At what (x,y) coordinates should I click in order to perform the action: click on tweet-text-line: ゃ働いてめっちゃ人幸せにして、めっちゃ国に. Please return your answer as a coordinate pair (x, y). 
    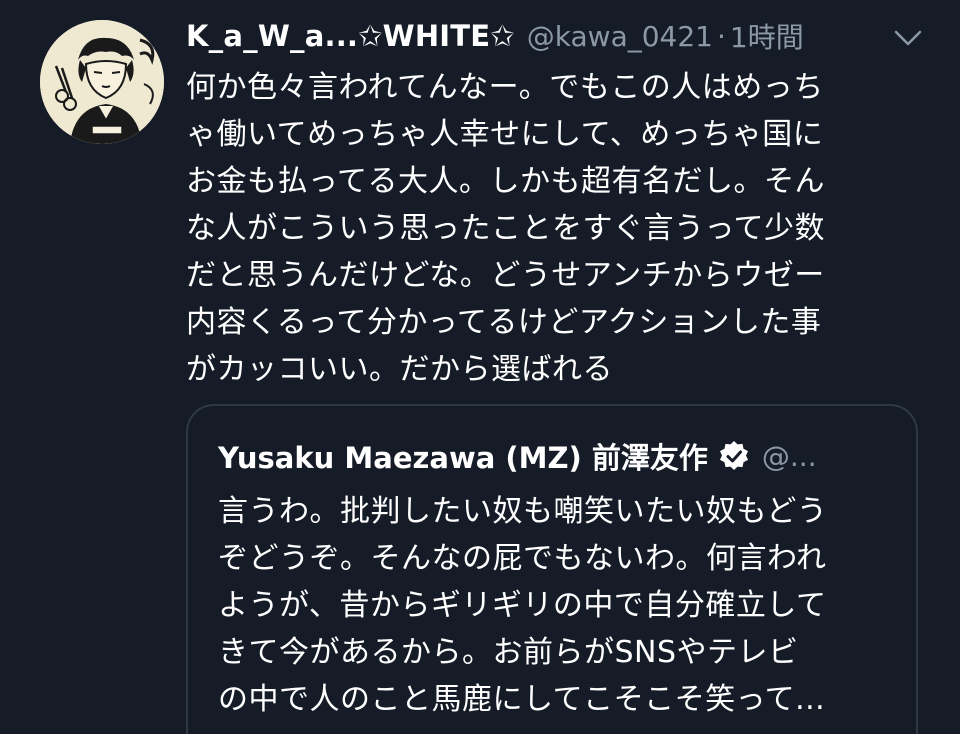
    Looking at the image, I should click on (505, 134).